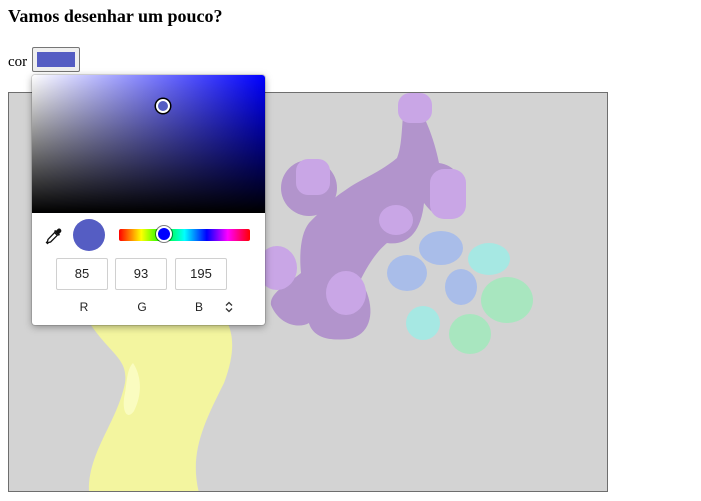  I want to click on color-swatch, so click(56, 59).